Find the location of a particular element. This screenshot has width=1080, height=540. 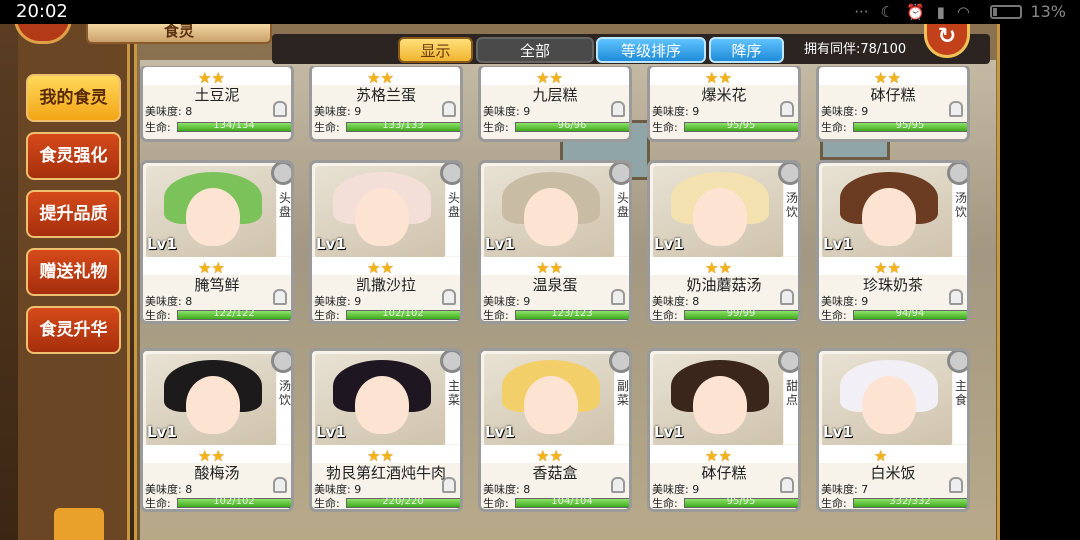

food-soul-name: 凯撒沙拉 is located at coordinates (385, 285).